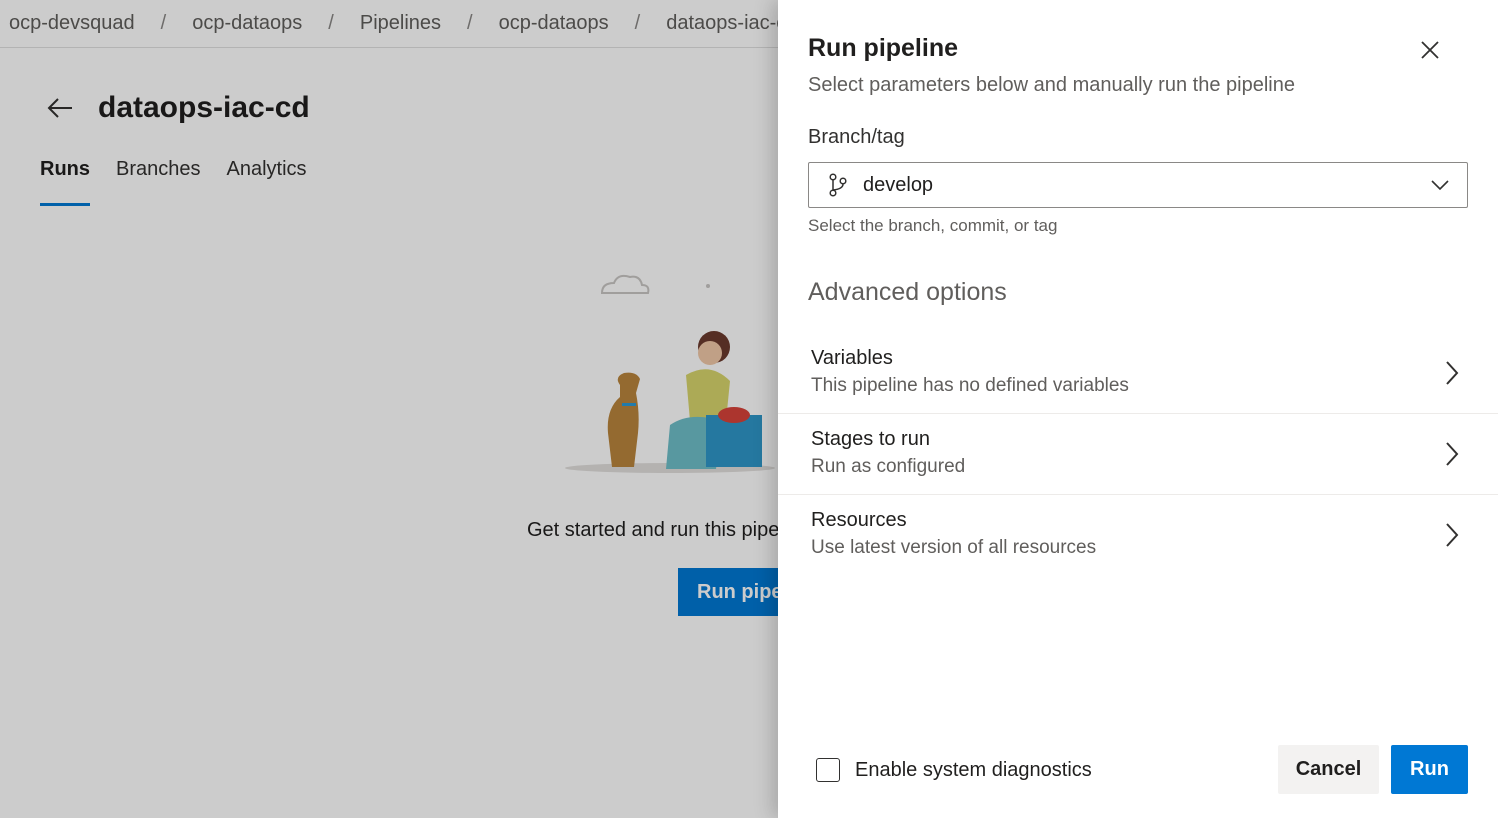 The height and width of the screenshot is (818, 1498). Describe the element at coordinates (1440, 185) in the screenshot. I see `chevron-down-icon` at that location.